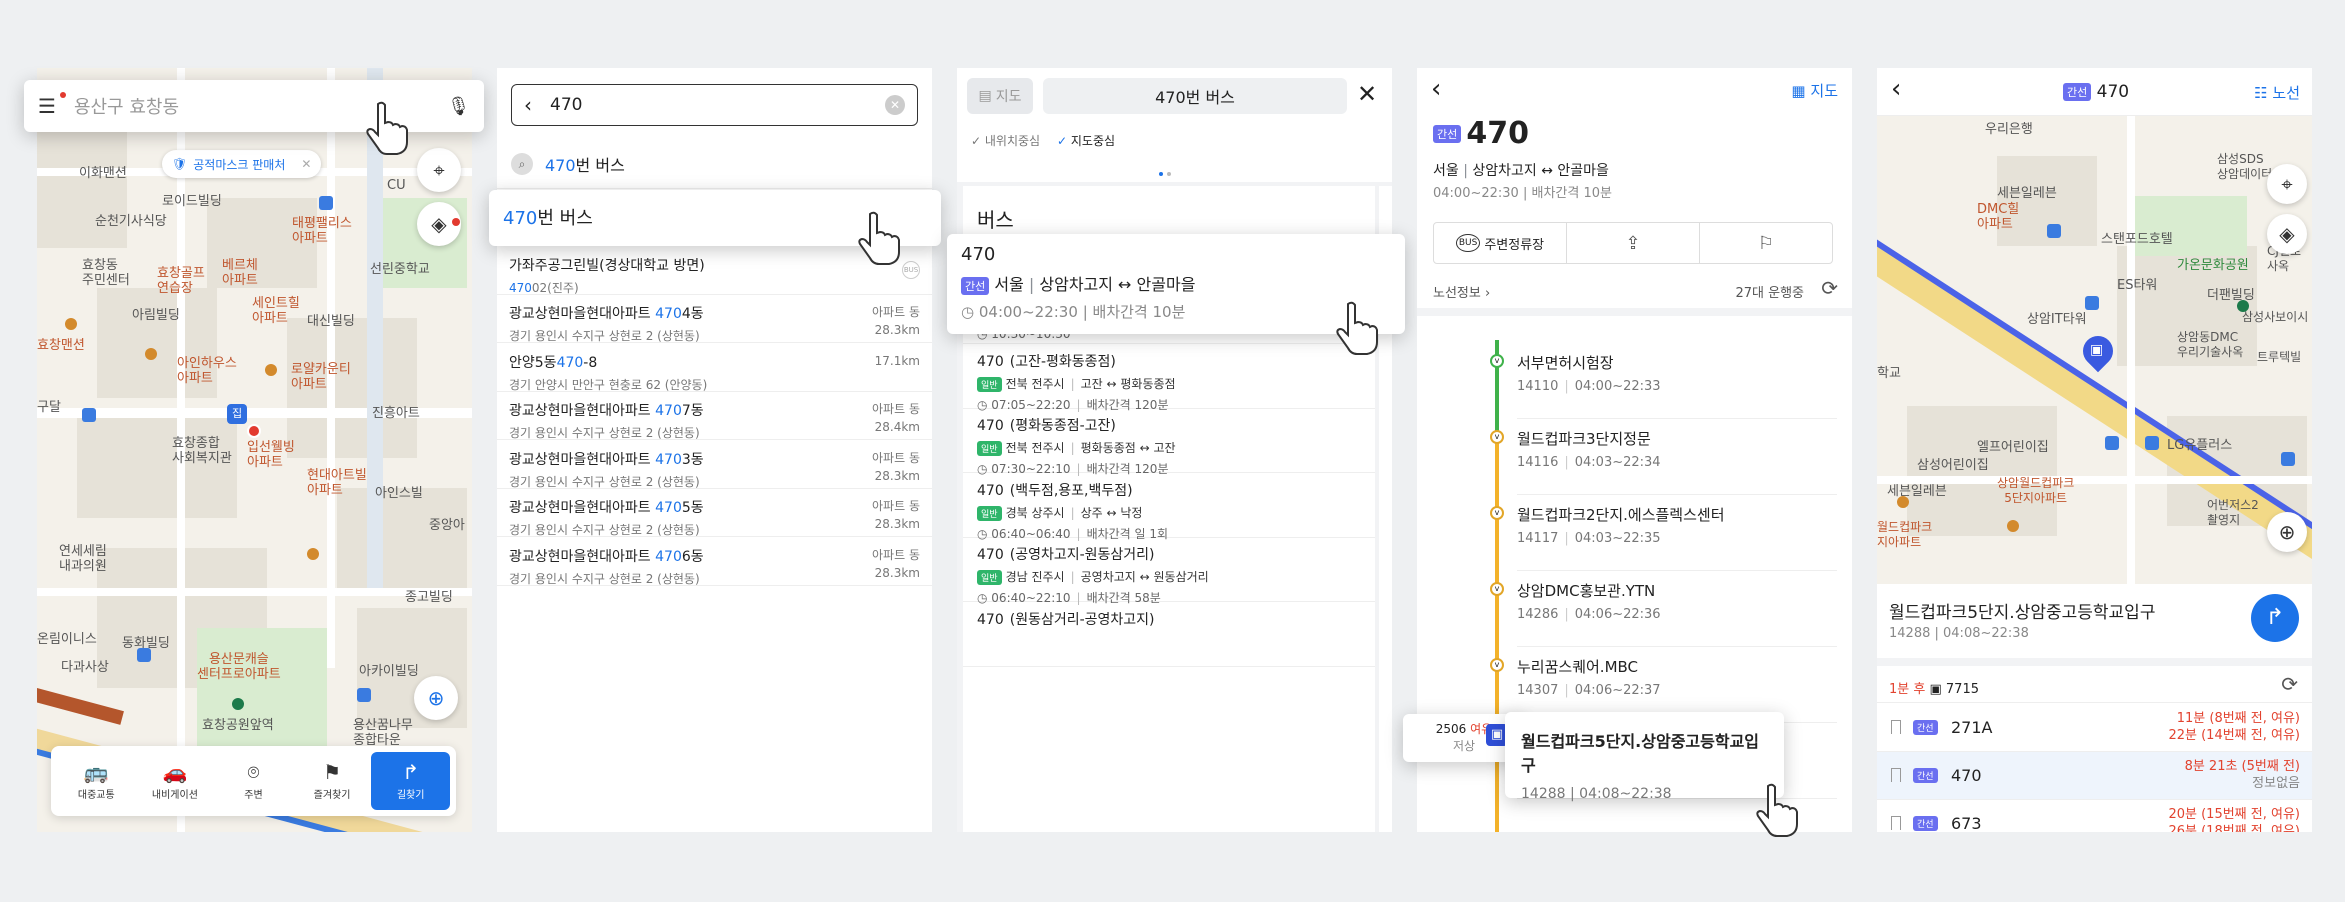 Image resolution: width=2345 pixels, height=902 pixels. I want to click on home-marker: 집, so click(237, 414).